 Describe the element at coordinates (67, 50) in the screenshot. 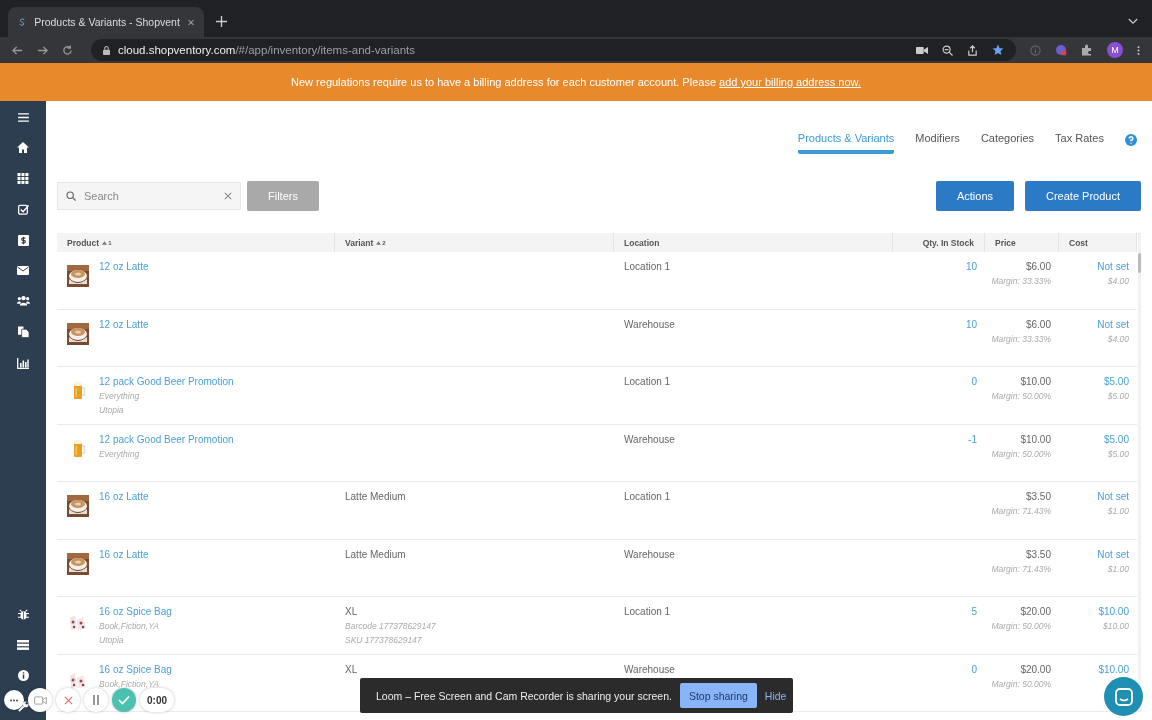

I see `reload-icon` at that location.